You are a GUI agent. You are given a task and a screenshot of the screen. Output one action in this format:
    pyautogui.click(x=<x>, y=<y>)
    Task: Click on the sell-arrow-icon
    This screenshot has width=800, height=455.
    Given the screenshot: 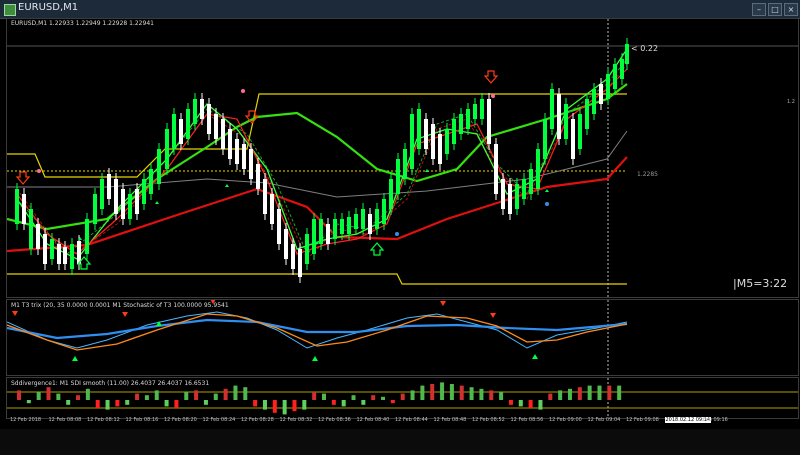 What is the action you would take?
    pyautogui.click(x=23, y=178)
    